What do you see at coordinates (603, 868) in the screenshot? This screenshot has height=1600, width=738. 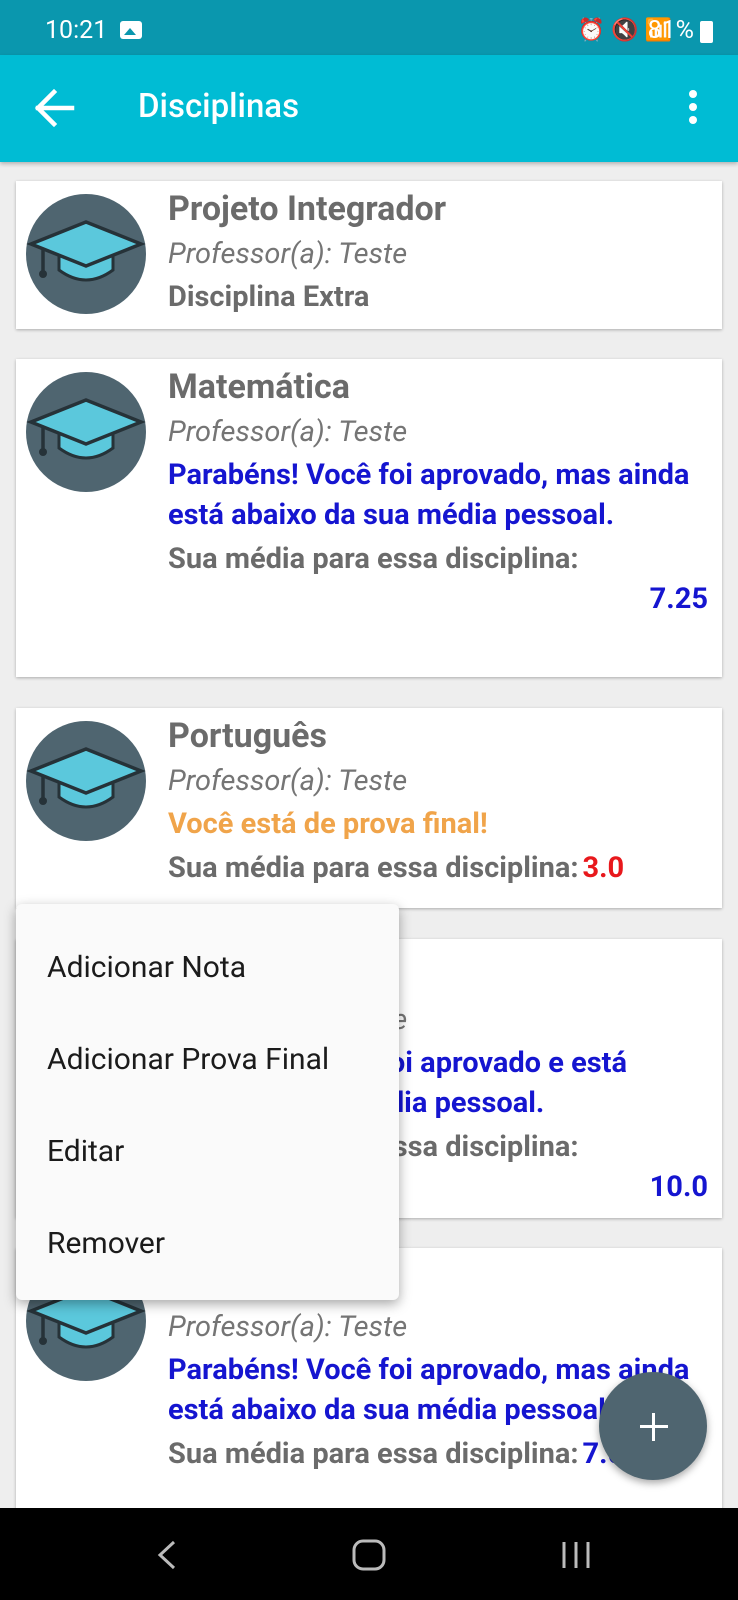 I see `average-value: 3.0` at bounding box center [603, 868].